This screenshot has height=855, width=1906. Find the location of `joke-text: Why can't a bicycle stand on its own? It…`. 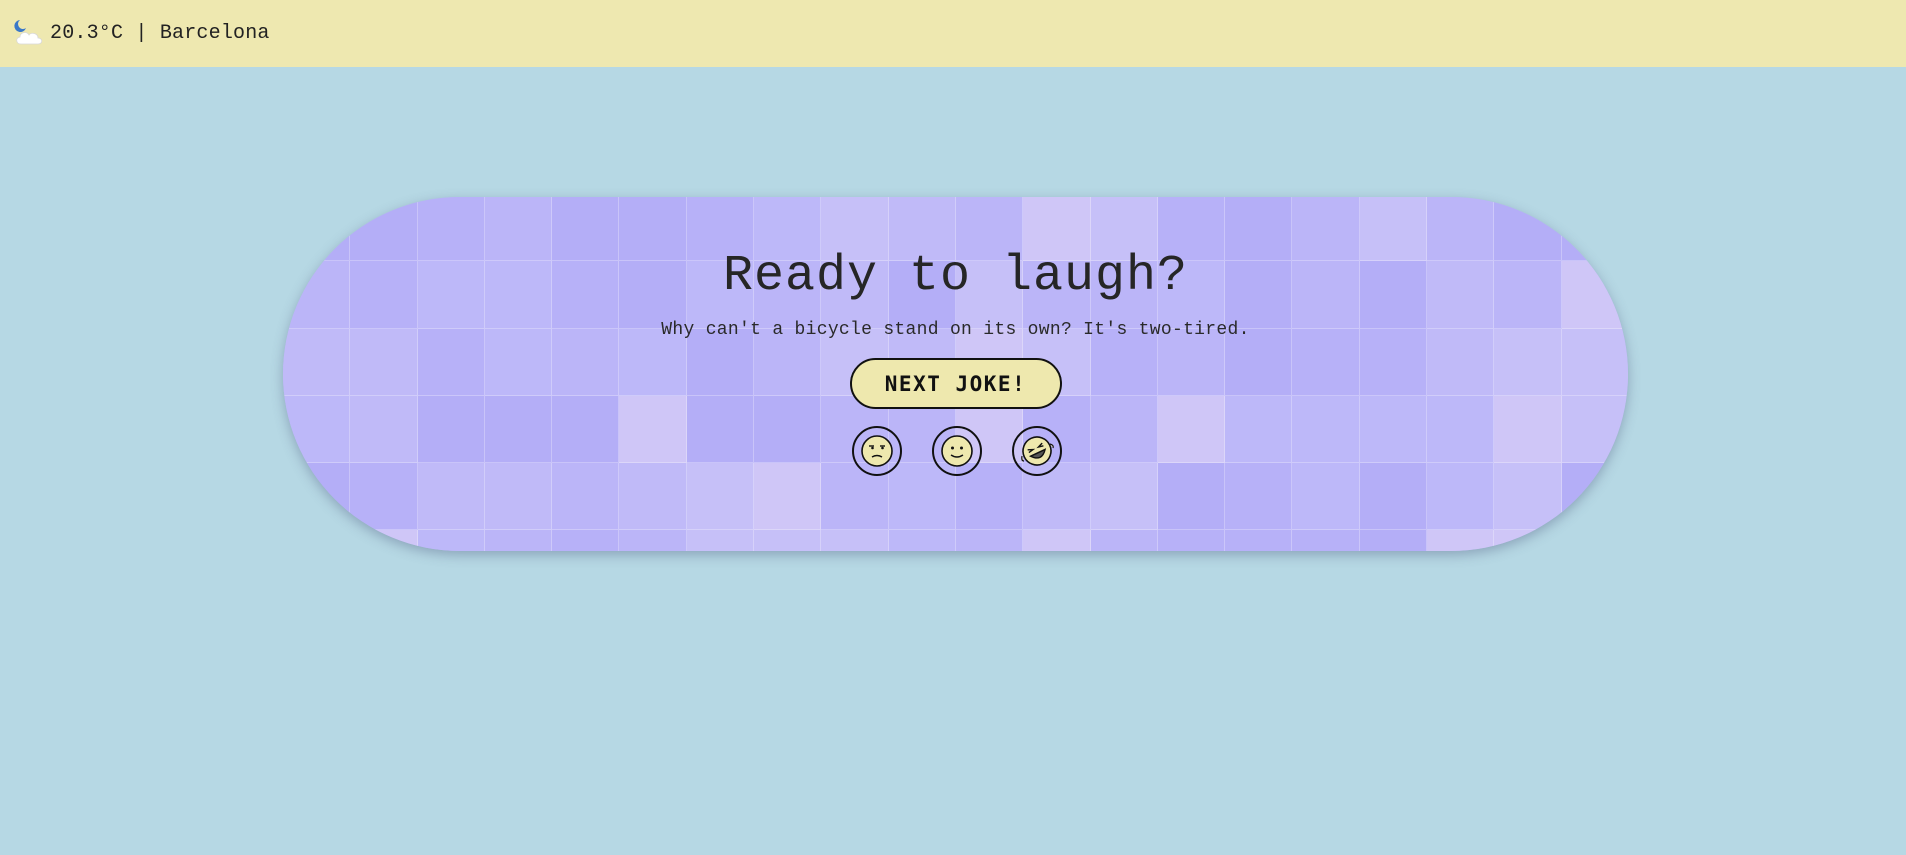

joke-text: Why can't a bicycle stand on its own? It… is located at coordinates (955, 330).